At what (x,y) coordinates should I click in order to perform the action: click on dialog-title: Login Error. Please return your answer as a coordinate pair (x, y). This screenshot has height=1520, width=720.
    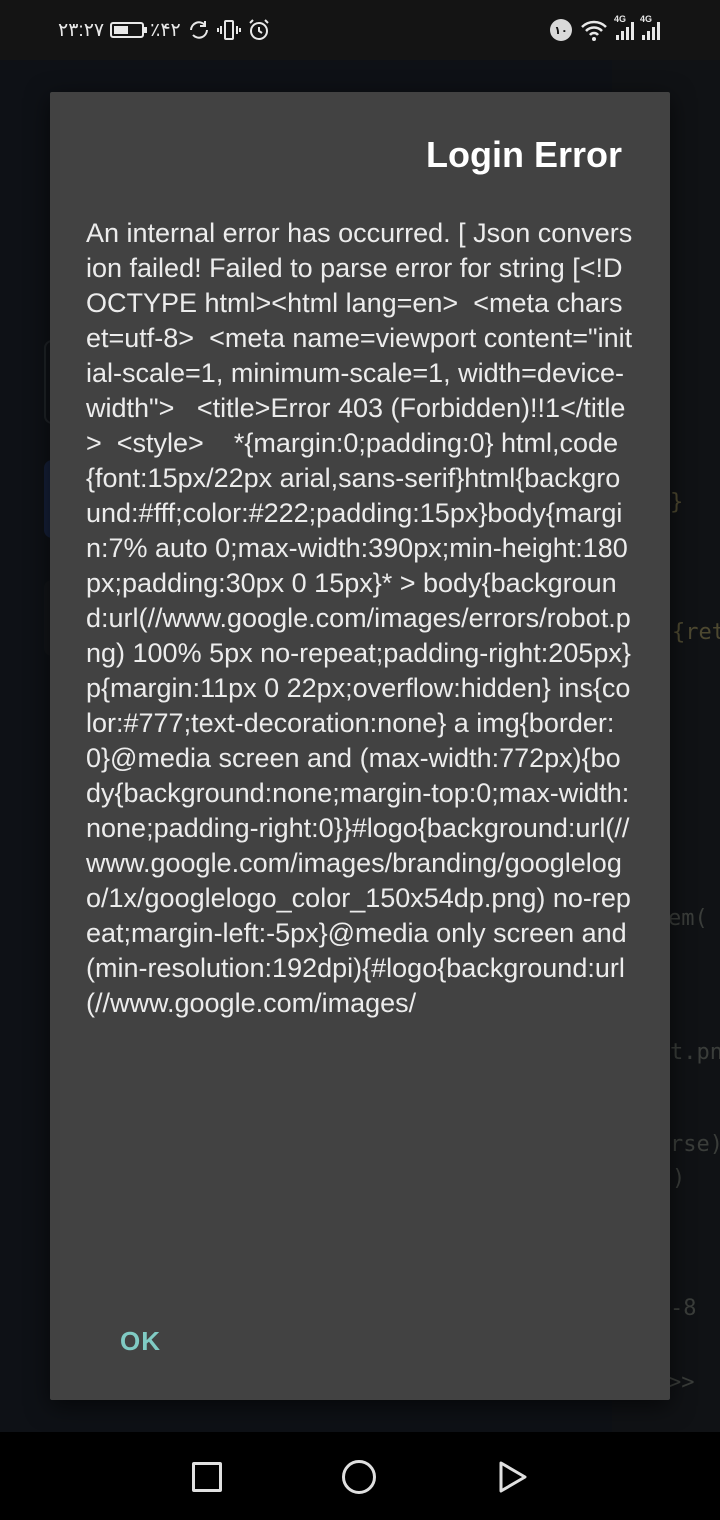
    Looking at the image, I should click on (524, 154).